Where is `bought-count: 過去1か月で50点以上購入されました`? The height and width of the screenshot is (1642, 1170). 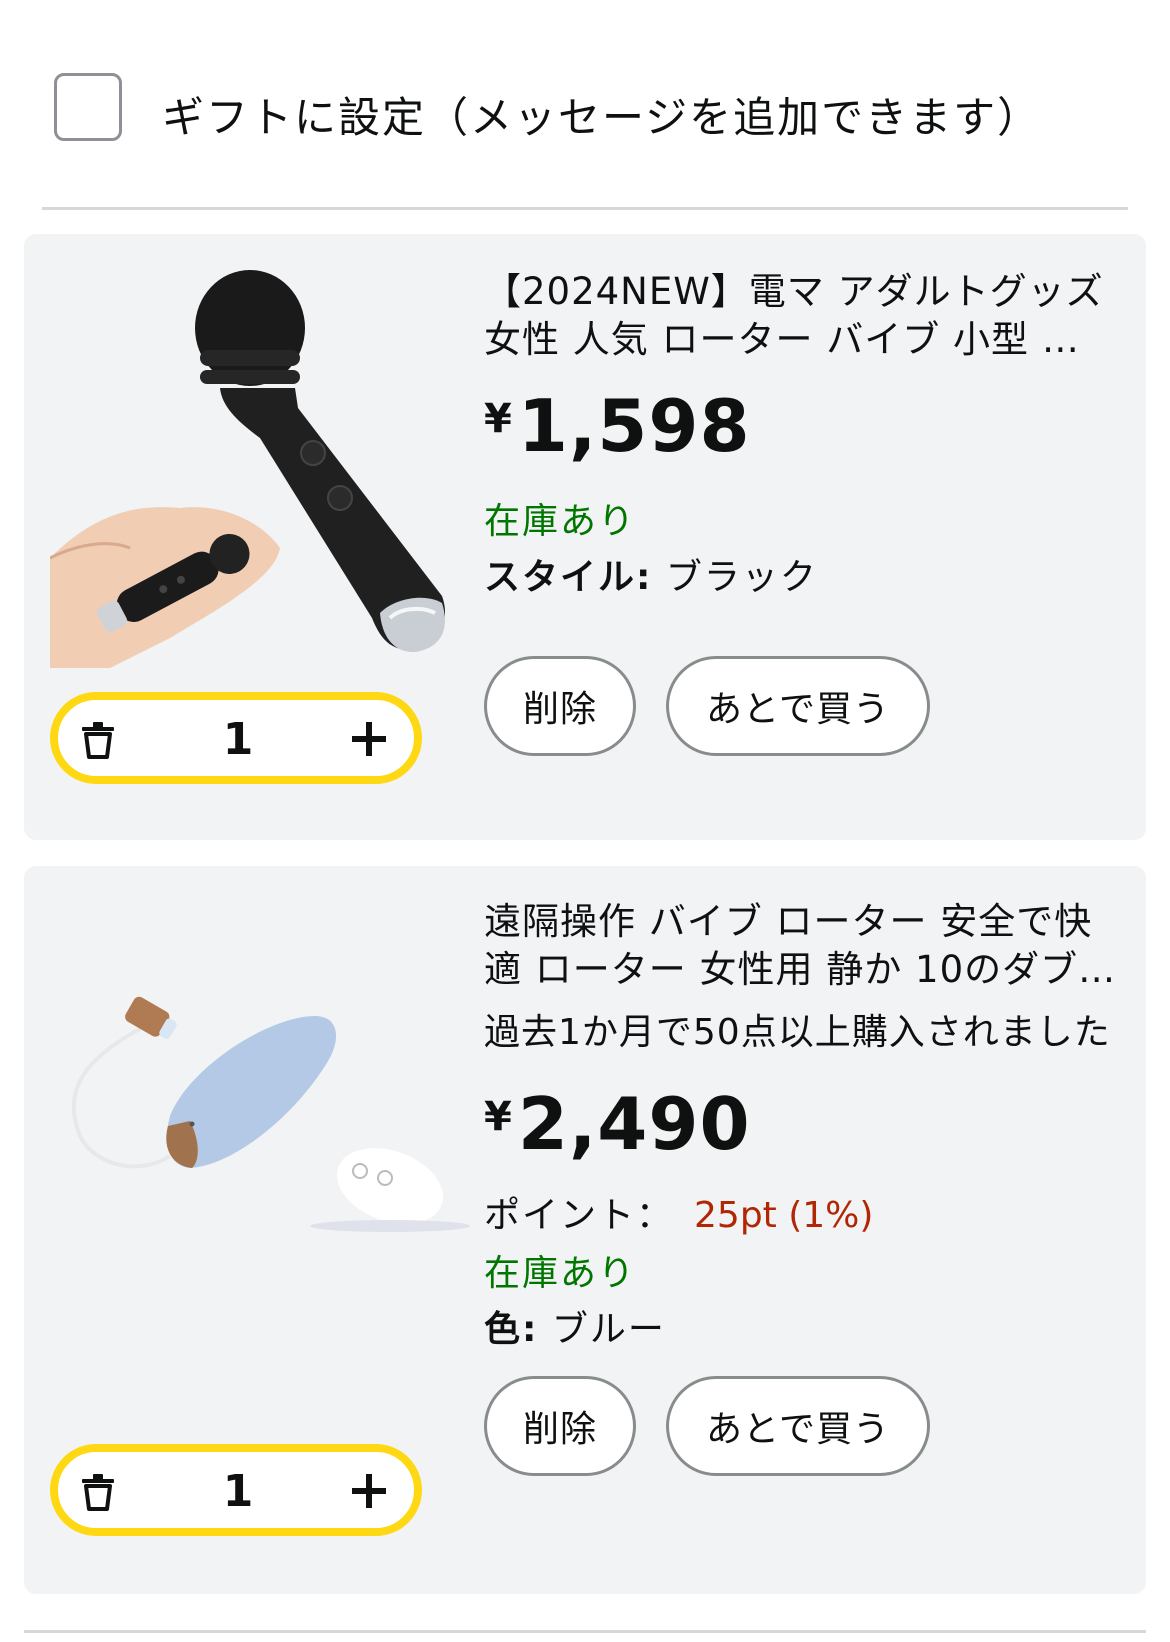 bought-count: 過去1か月で50点以上購入されました is located at coordinates (797, 1032).